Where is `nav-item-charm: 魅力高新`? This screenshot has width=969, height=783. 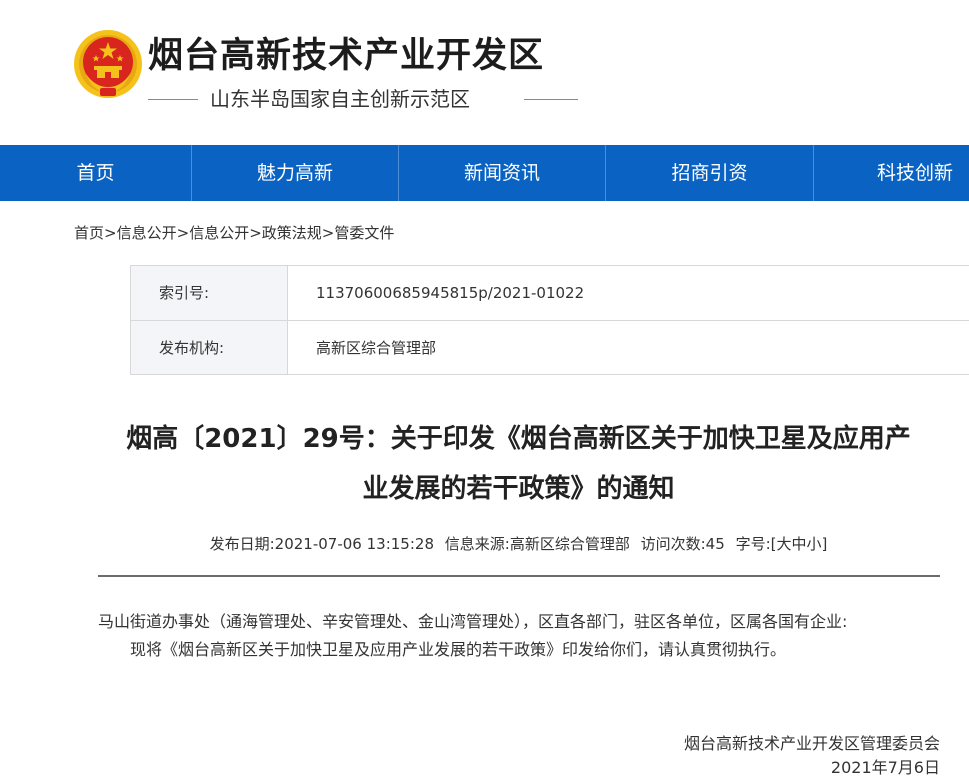
nav-item-charm: 魅力高新 is located at coordinates (294, 173).